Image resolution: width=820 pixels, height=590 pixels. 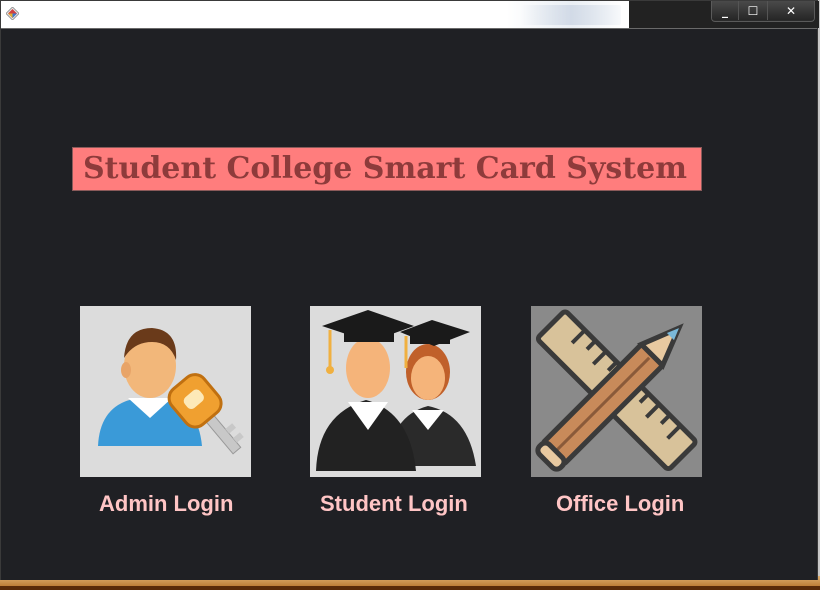 What do you see at coordinates (790, 10) in the screenshot?
I see `close-button: ✕` at bounding box center [790, 10].